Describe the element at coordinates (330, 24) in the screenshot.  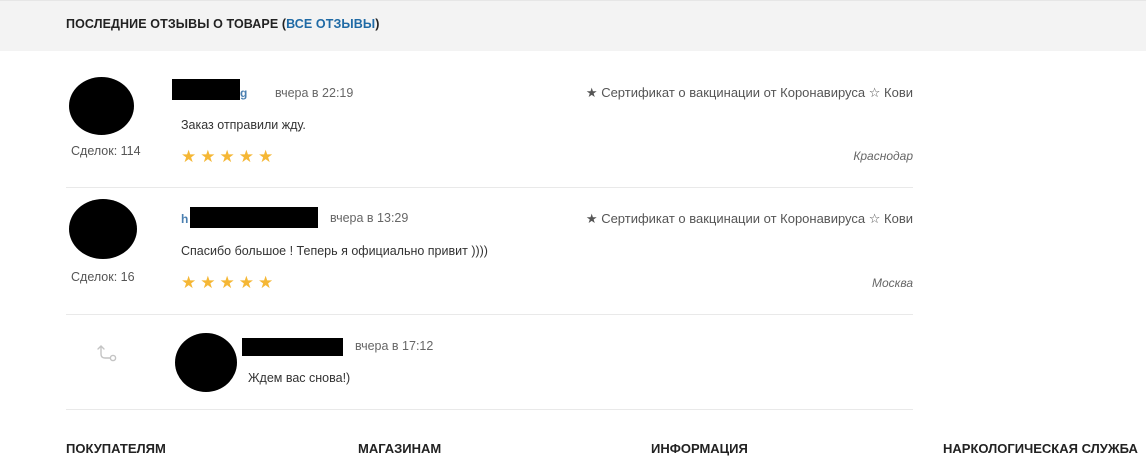
I see `all-reviews-link: ВСЕ ОТЗЫВЫ` at that location.